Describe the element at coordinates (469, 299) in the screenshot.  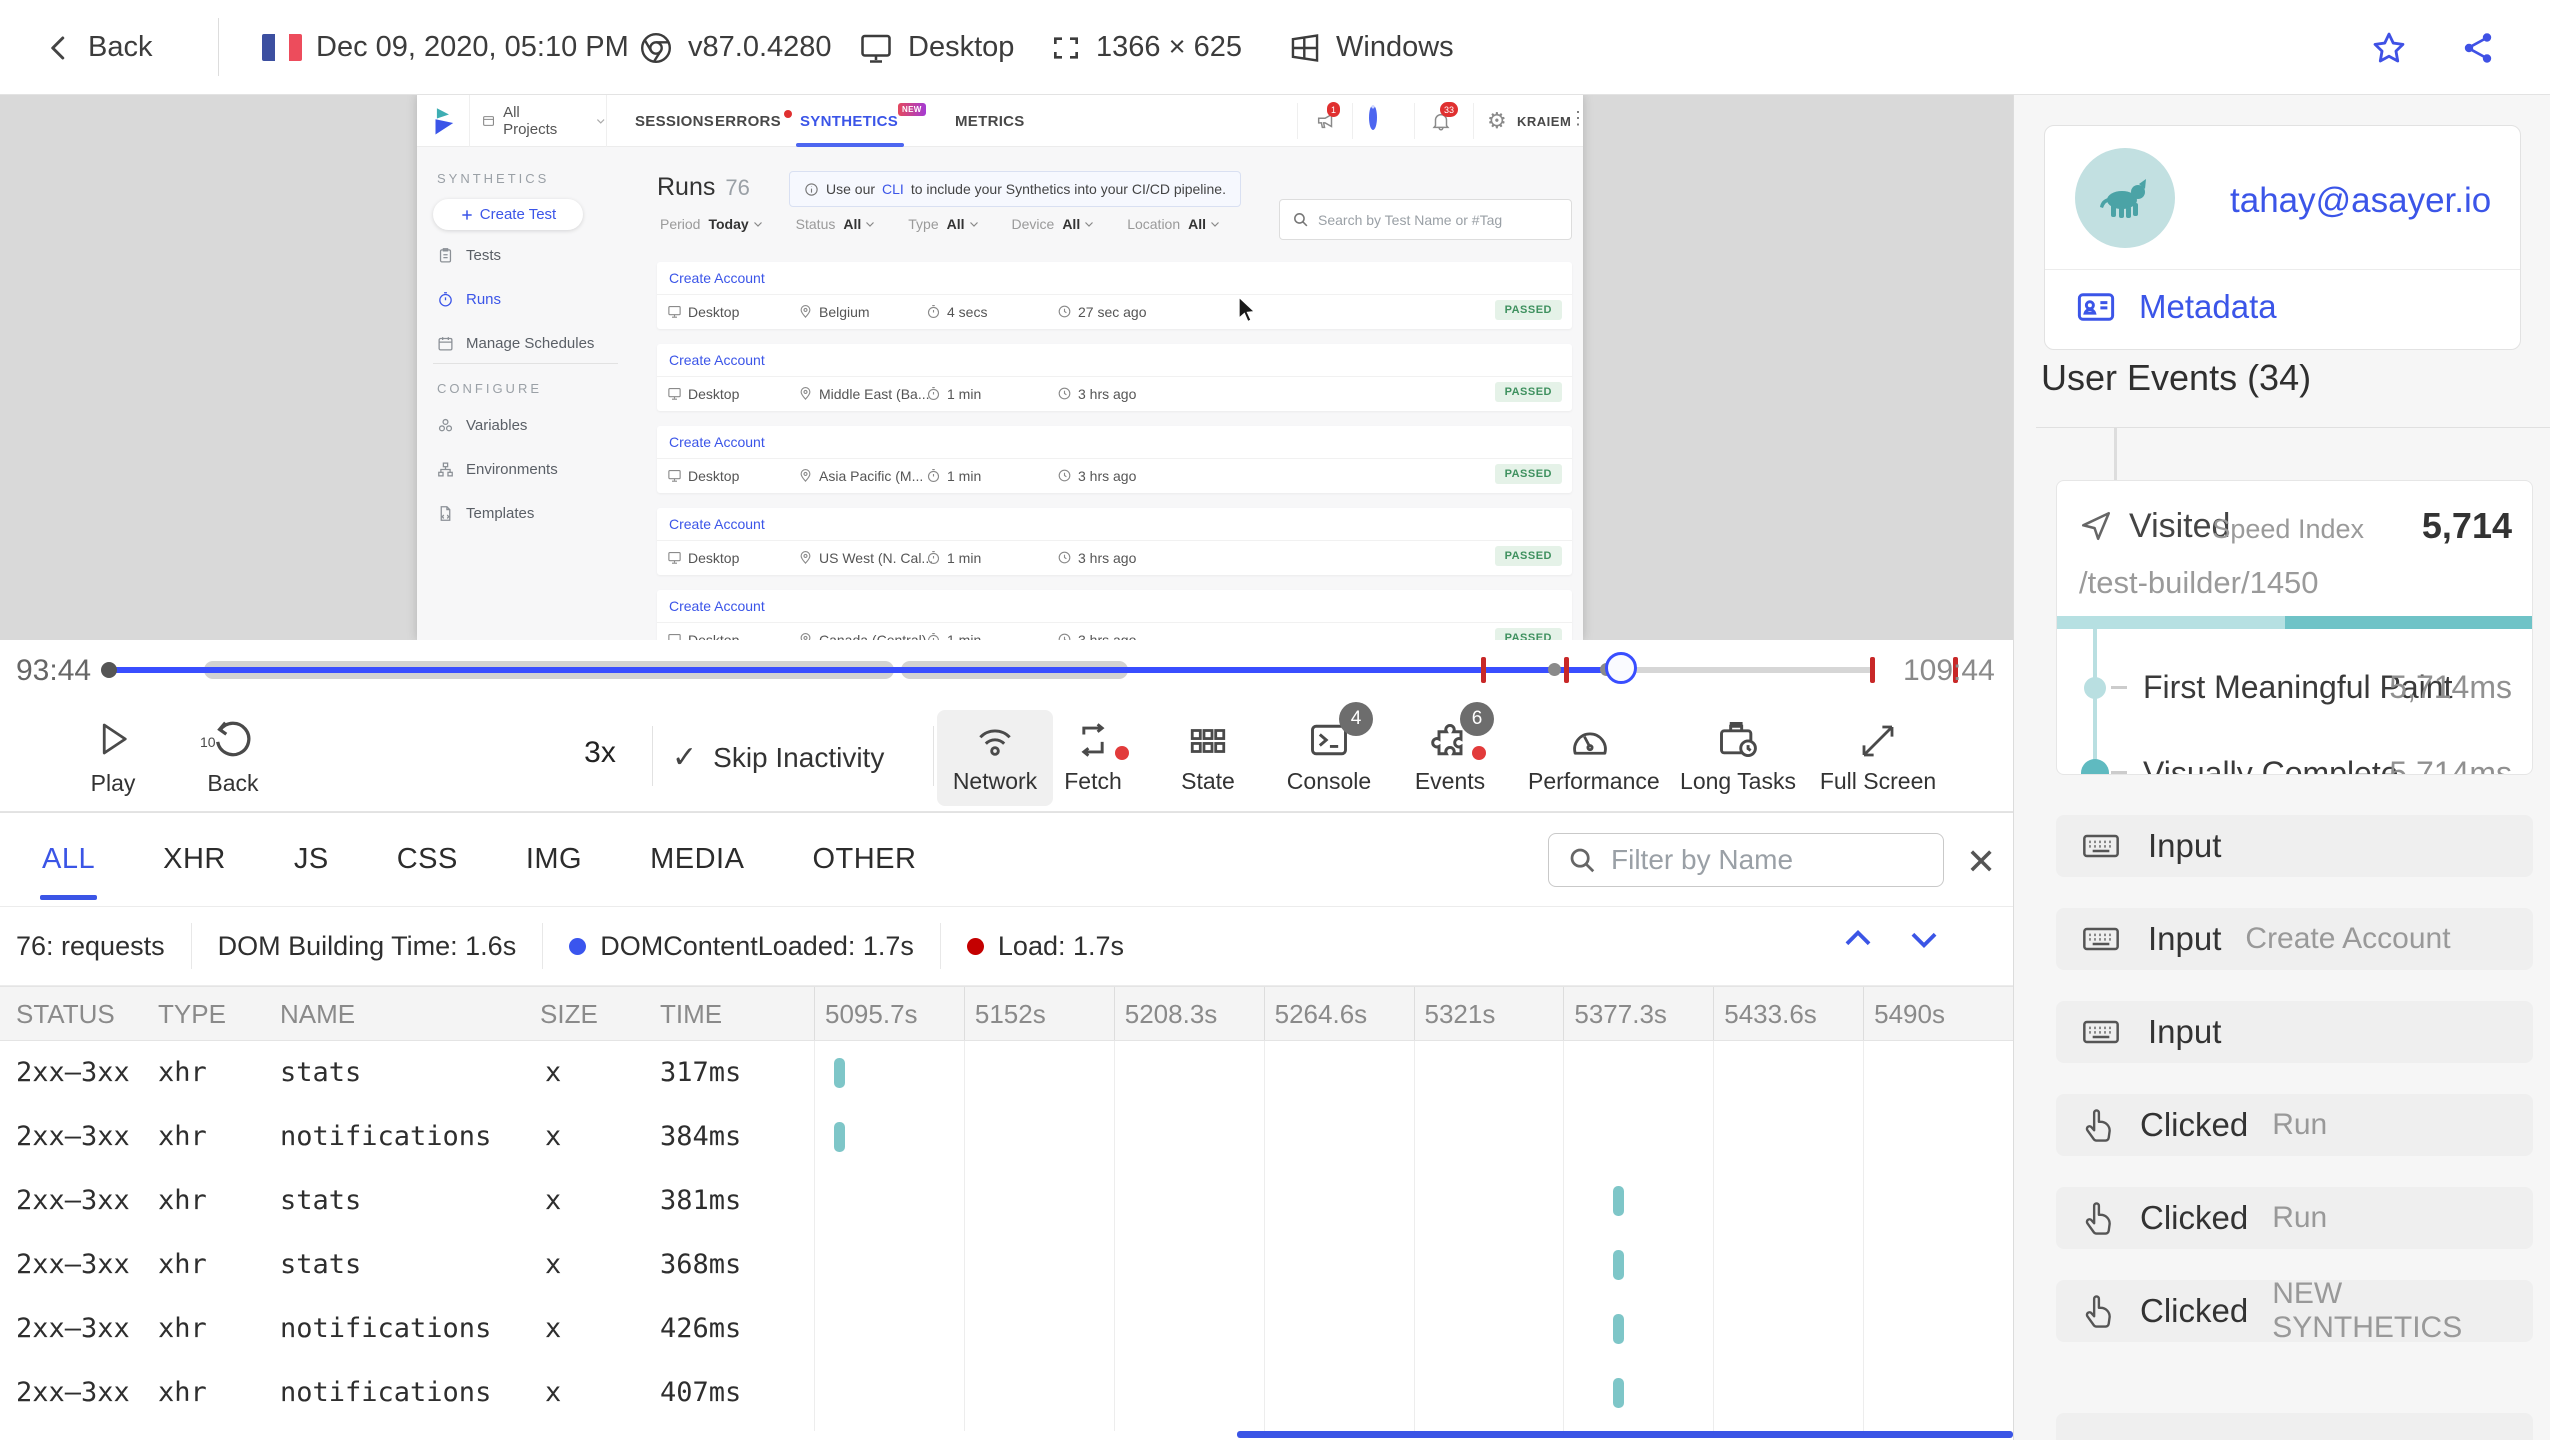
I see `sidebar-item-runs: Runs` at that location.